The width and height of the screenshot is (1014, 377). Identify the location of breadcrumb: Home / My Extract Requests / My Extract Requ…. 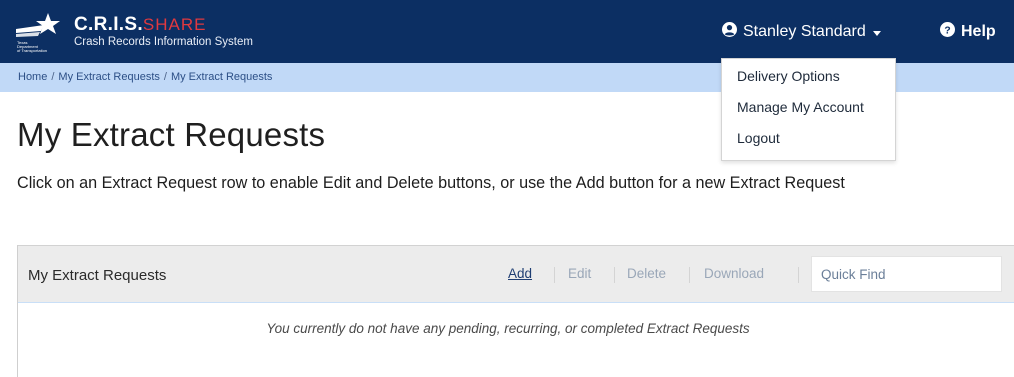
(145, 77).